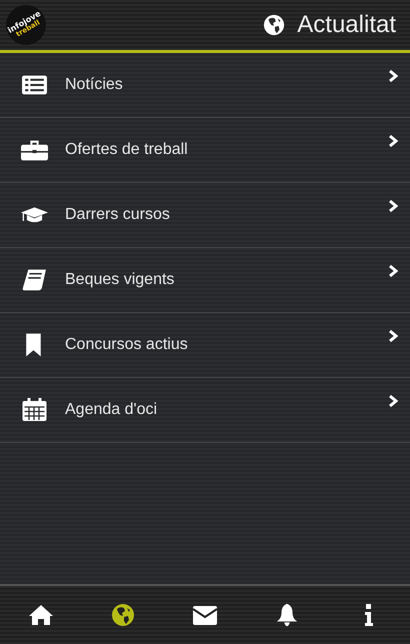 Image resolution: width=410 pixels, height=644 pixels. I want to click on menu-item: Agenda d'oci, so click(205, 410).